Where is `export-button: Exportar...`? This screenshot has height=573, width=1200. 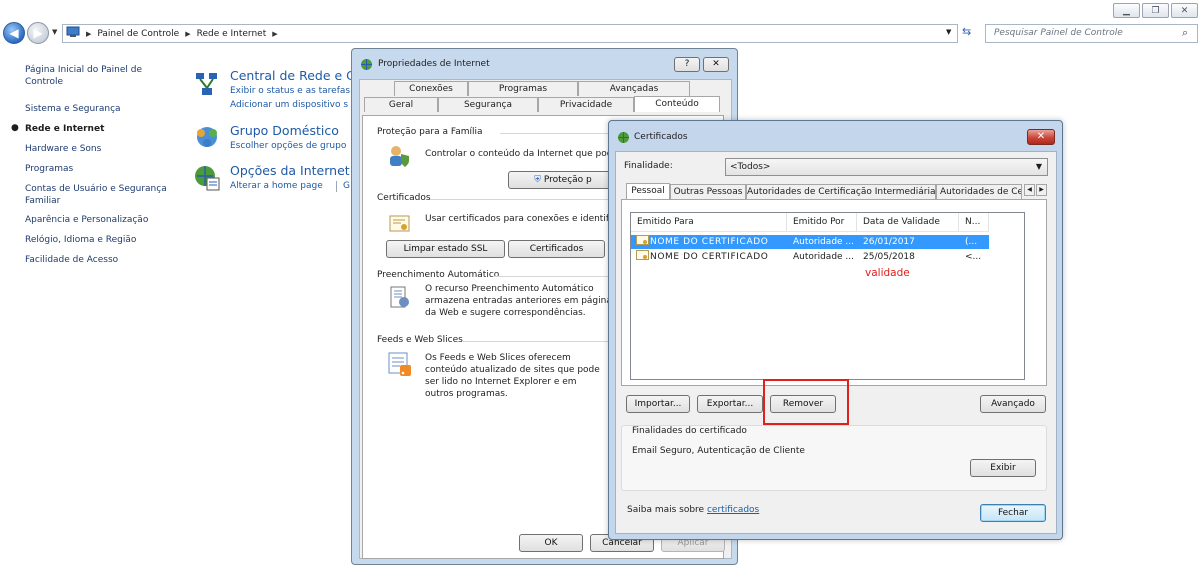
export-button: Exportar... is located at coordinates (730, 404).